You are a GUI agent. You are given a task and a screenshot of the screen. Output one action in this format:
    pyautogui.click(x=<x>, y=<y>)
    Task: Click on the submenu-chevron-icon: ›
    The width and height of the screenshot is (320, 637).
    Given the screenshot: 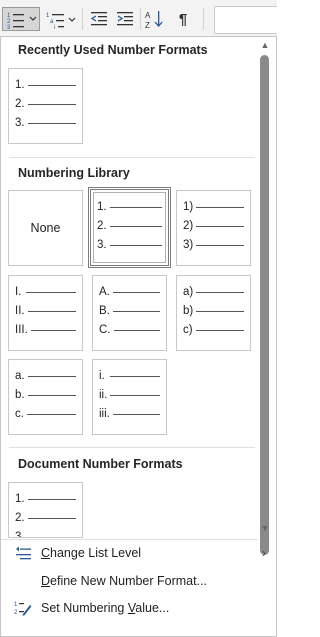 What is the action you would take?
    pyautogui.click(x=264, y=553)
    